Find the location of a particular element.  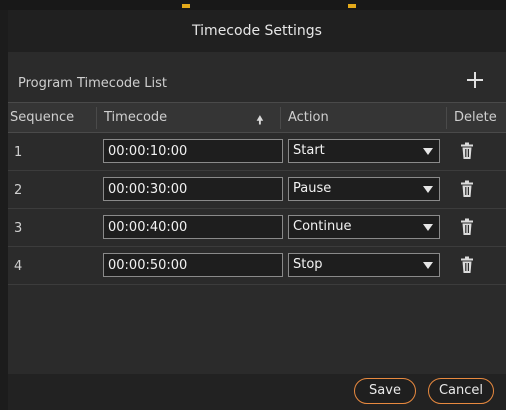

column-header-timecode: Timecode is located at coordinates (135, 118).